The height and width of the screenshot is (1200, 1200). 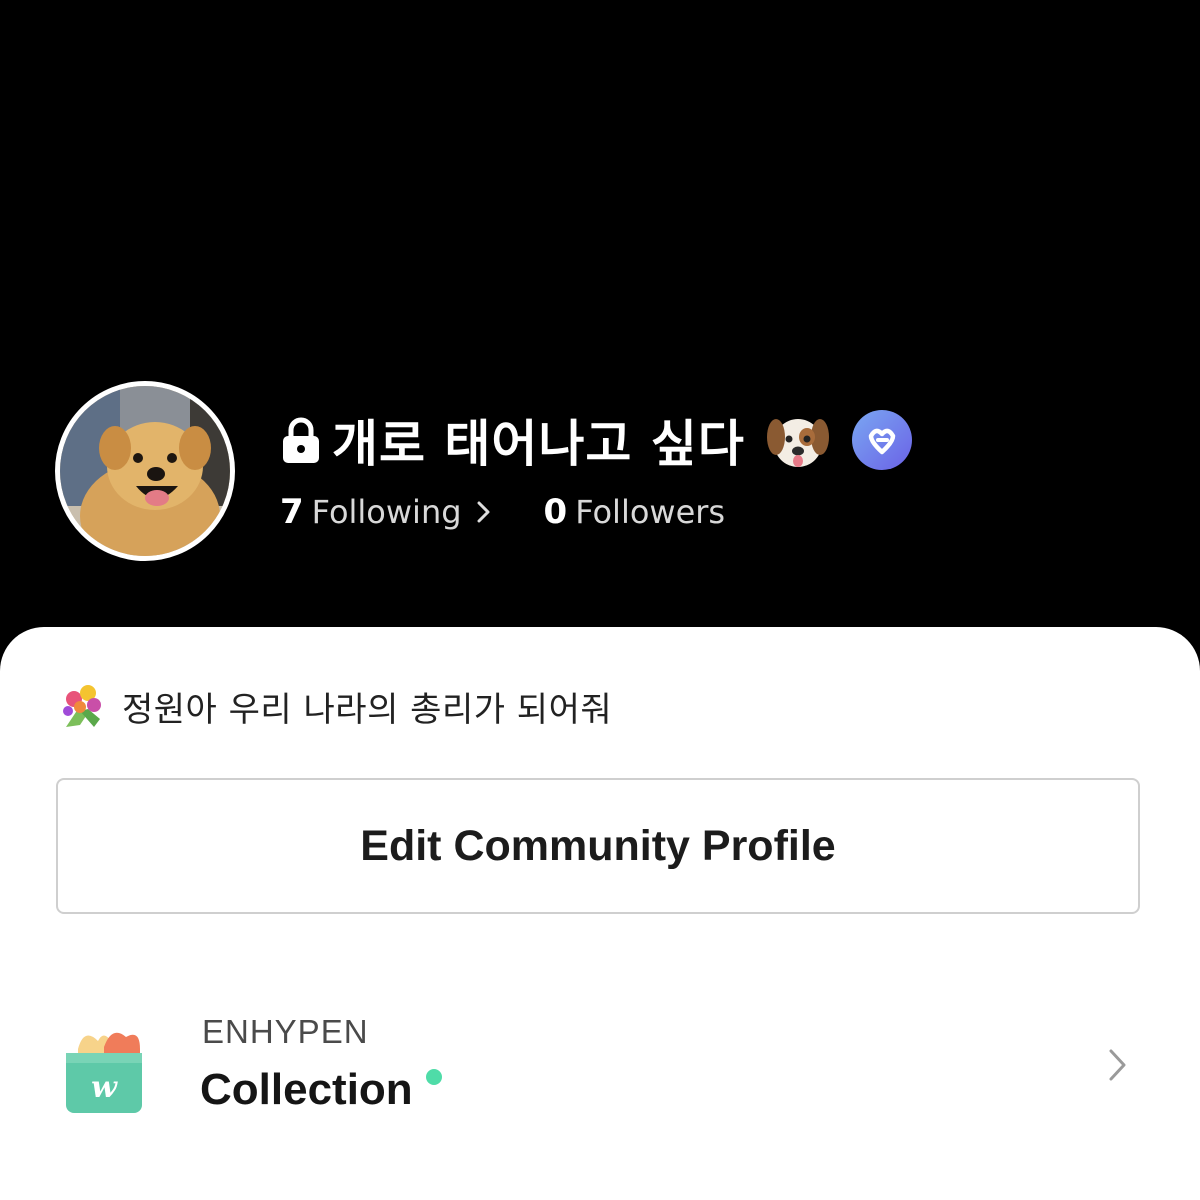 I want to click on followers-label: Followers, so click(x=650, y=512).